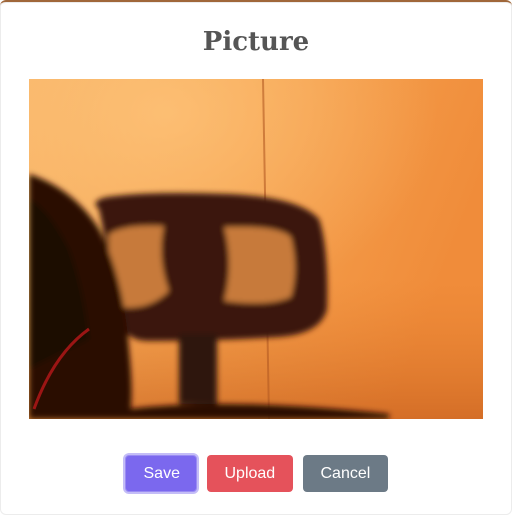 The image size is (512, 515). What do you see at coordinates (256, 42) in the screenshot?
I see `dialog-title: Picture` at bounding box center [256, 42].